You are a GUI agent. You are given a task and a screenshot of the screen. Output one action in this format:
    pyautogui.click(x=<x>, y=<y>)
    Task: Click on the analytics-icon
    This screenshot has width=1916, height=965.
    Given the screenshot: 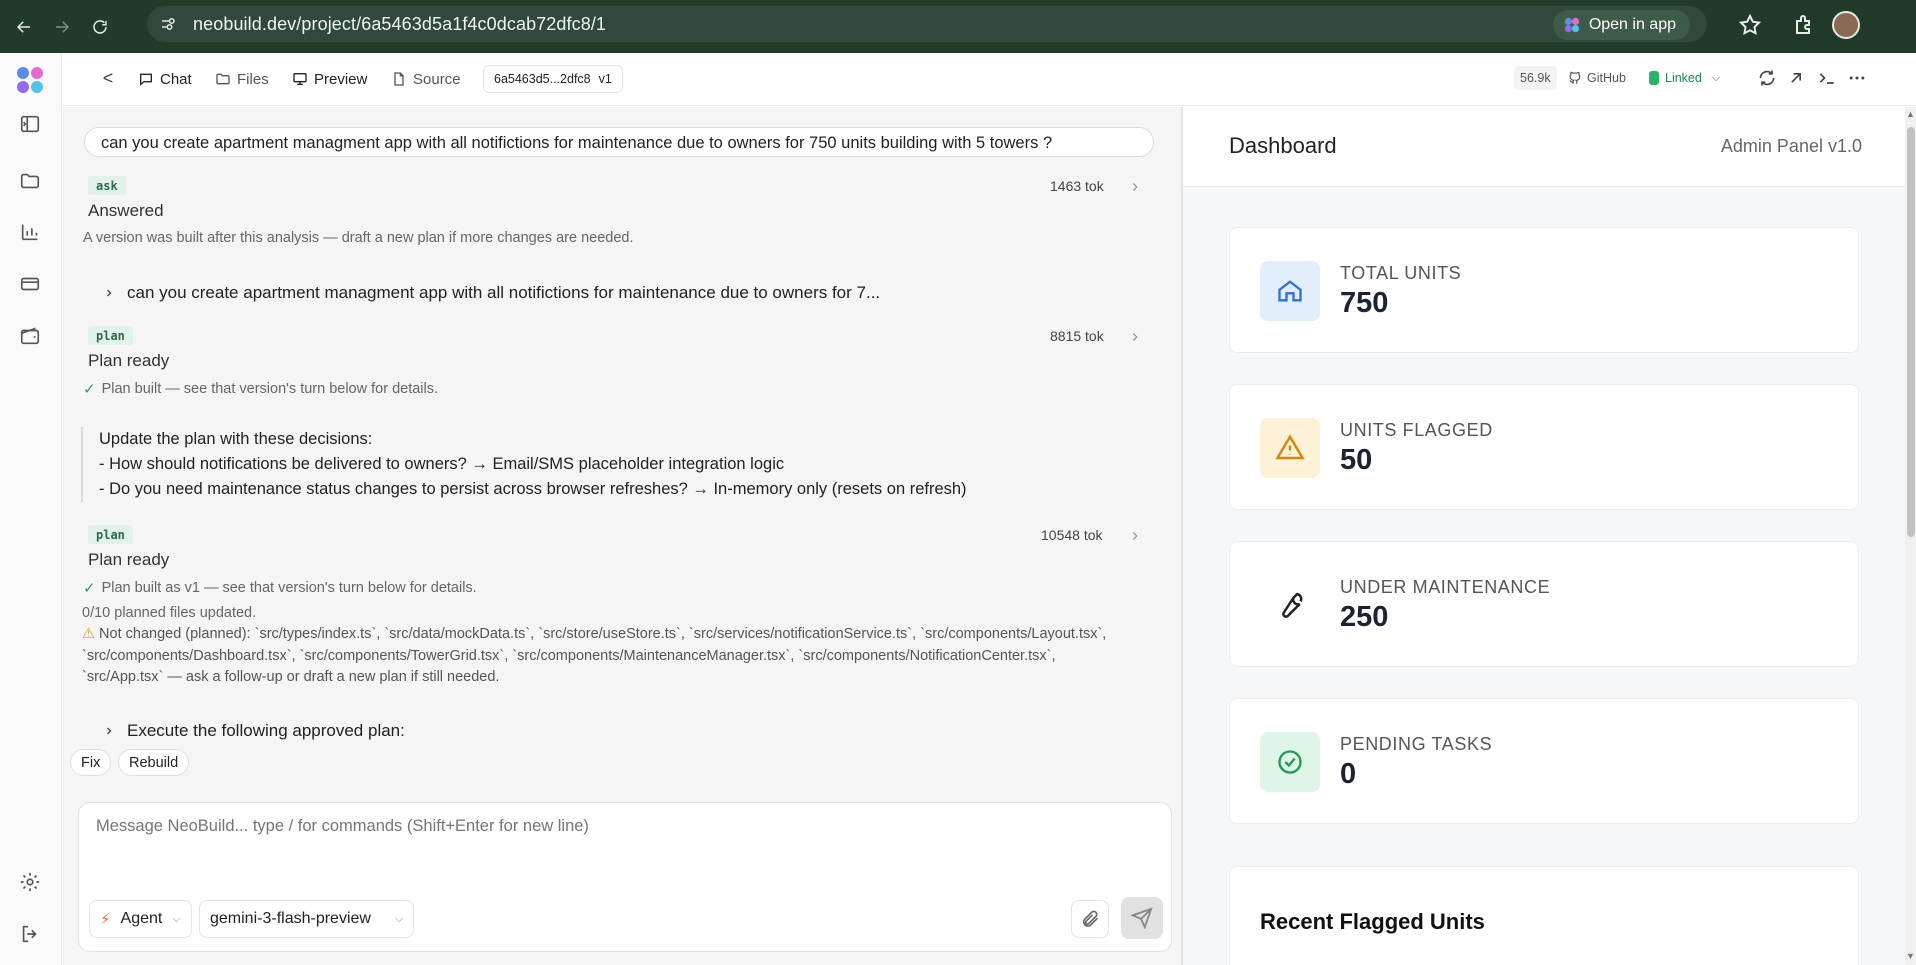 What is the action you would take?
    pyautogui.click(x=30, y=232)
    